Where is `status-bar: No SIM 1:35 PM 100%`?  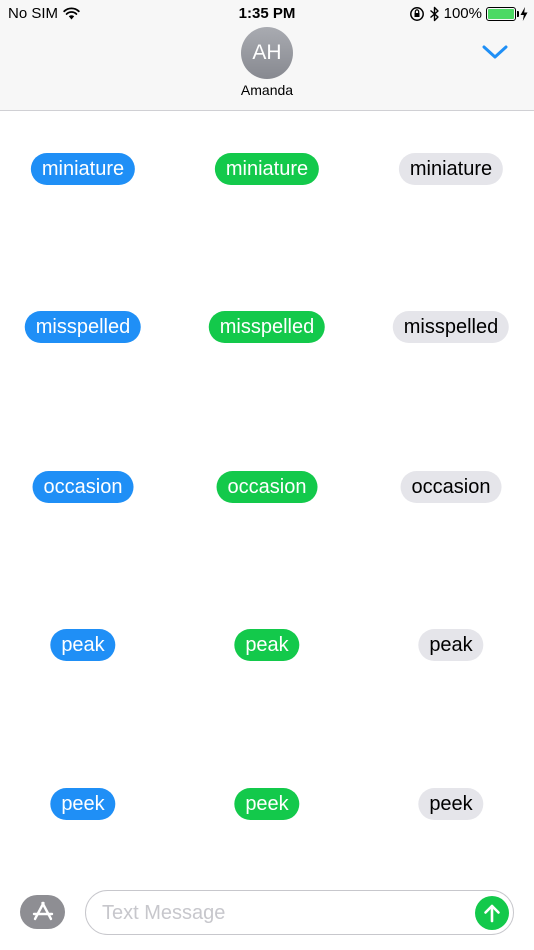
status-bar: No SIM 1:35 PM 100% is located at coordinates (267, 14).